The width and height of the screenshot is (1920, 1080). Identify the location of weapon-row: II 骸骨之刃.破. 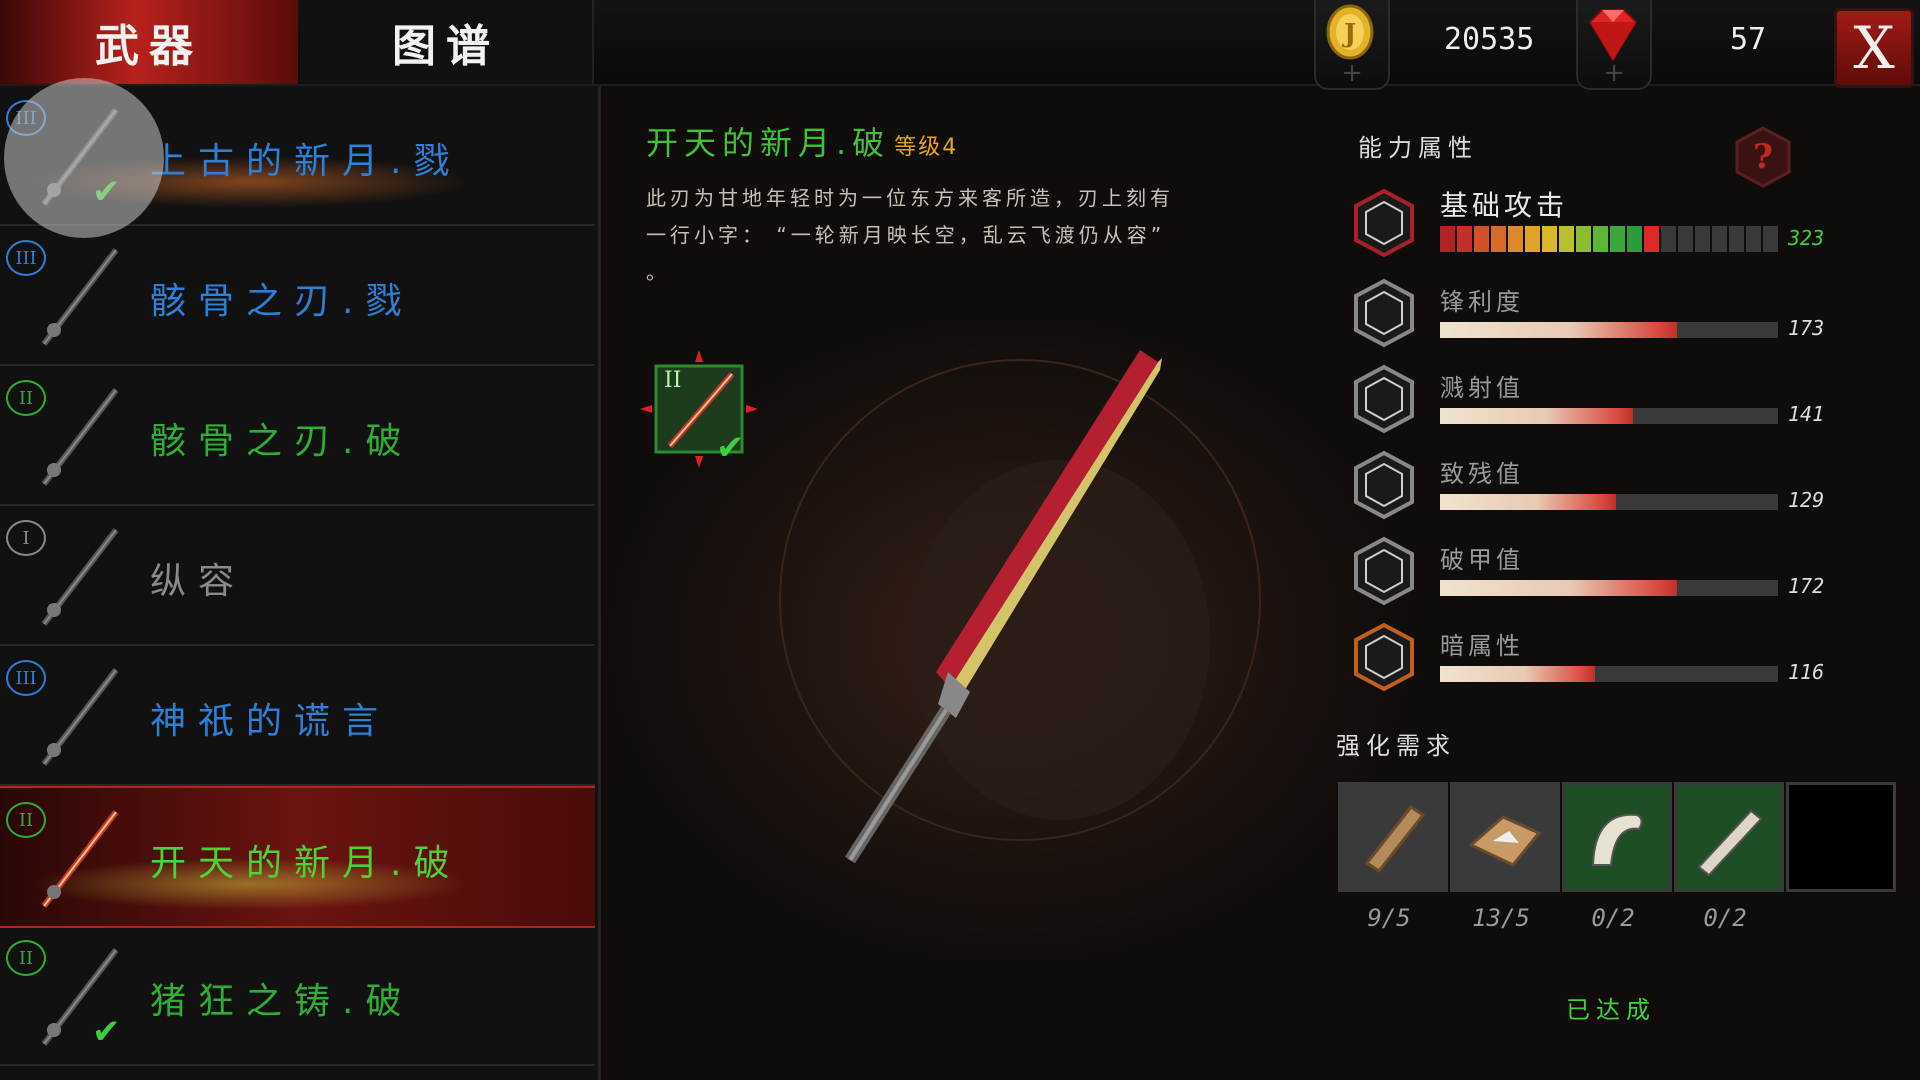
(297, 436).